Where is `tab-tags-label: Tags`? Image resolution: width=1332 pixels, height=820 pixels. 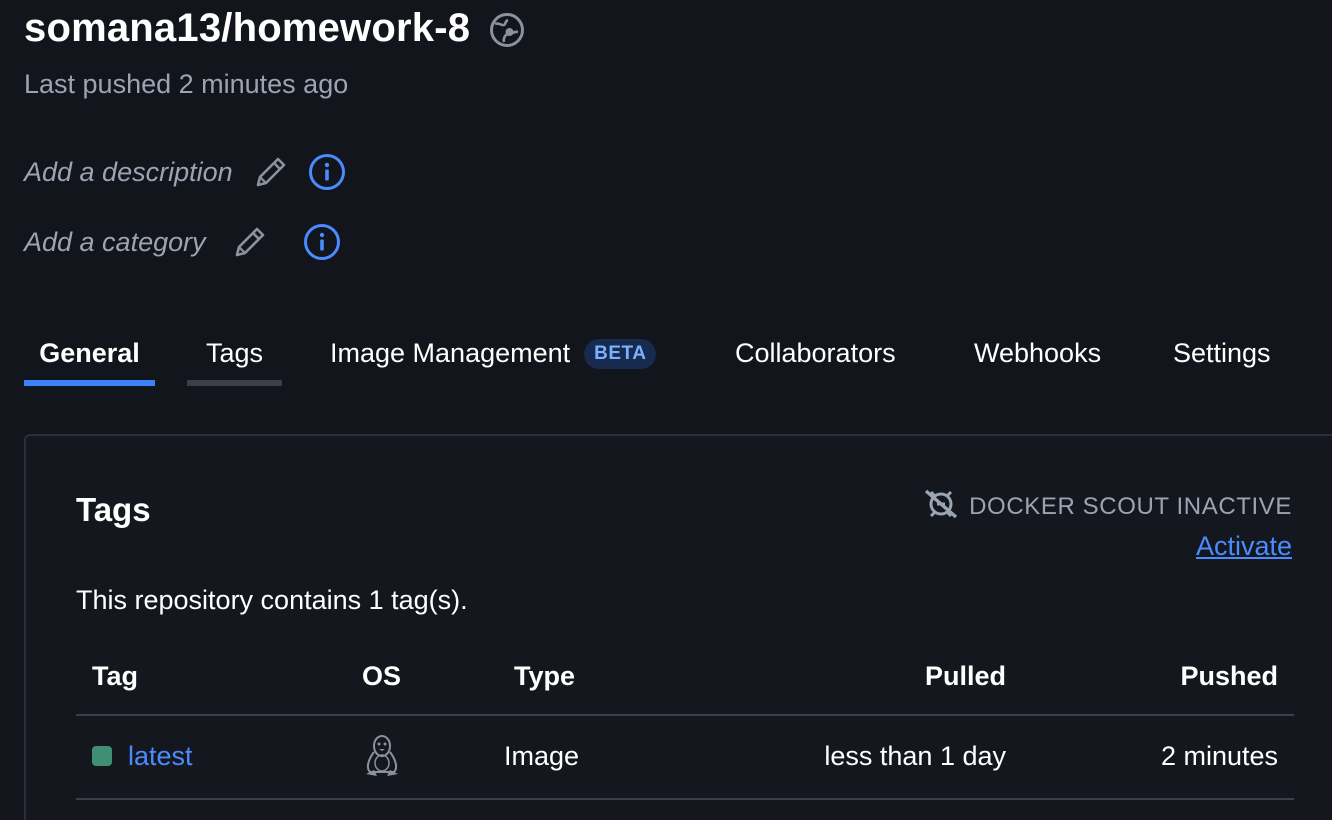 tab-tags-label: Tags is located at coordinates (234, 353).